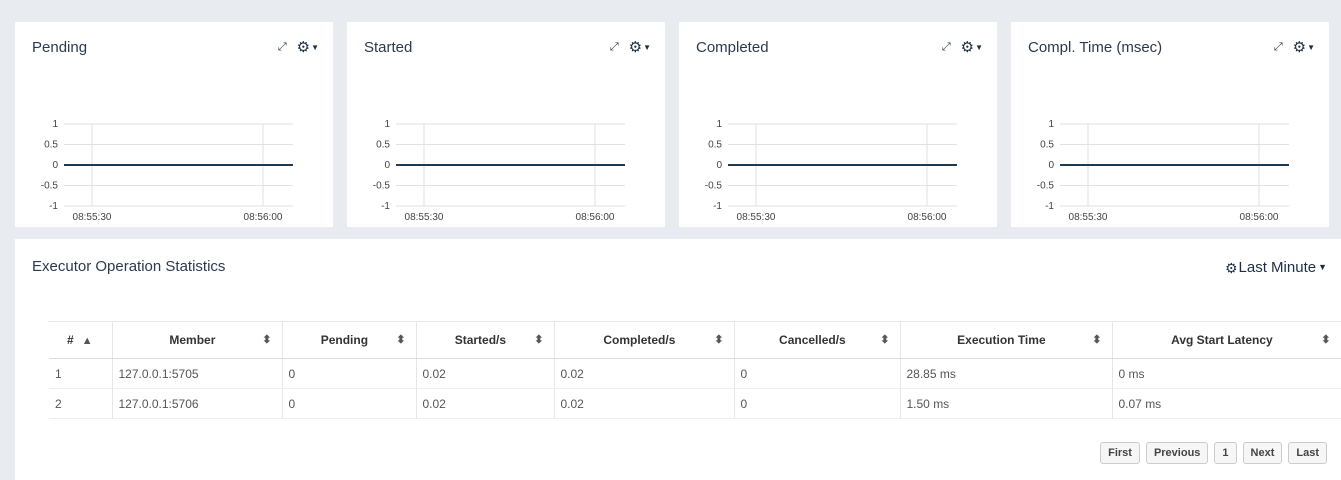 This screenshot has height=480, width=1341. What do you see at coordinates (485, 340) in the screenshot?
I see `column-header-started: Started/s ⬍` at bounding box center [485, 340].